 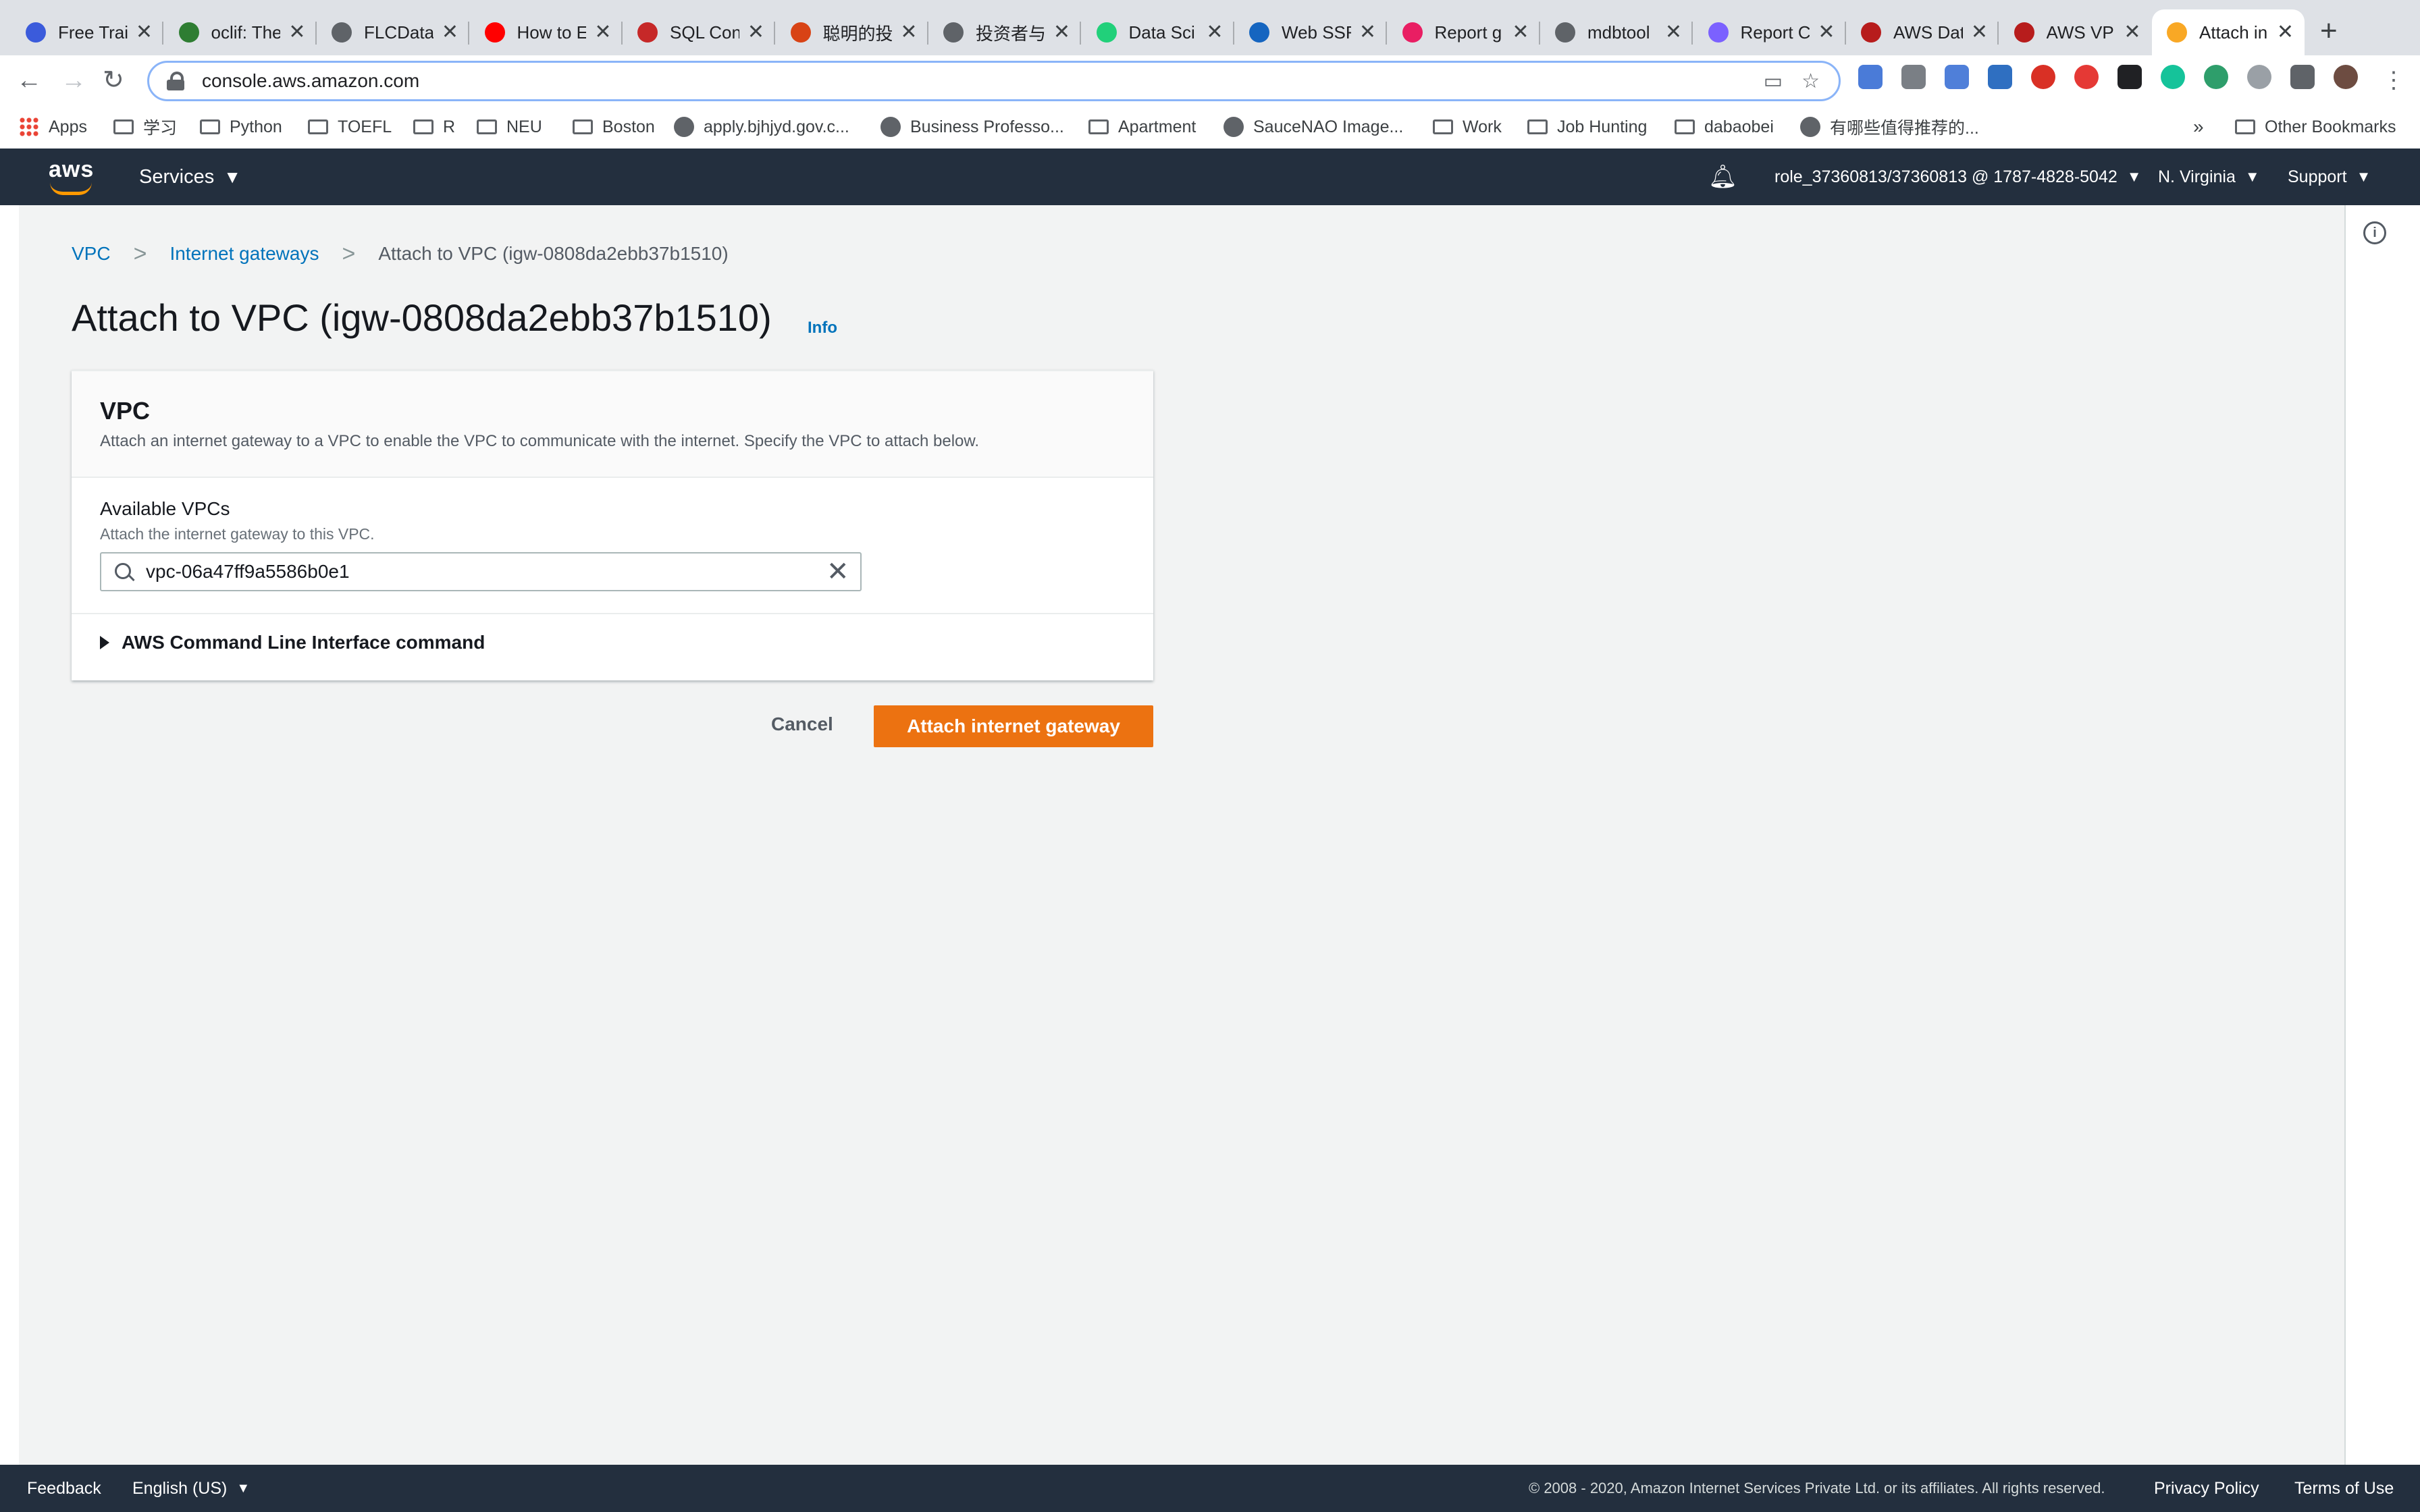 What do you see at coordinates (2130, 77) in the screenshot?
I see `x-extension-icon` at bounding box center [2130, 77].